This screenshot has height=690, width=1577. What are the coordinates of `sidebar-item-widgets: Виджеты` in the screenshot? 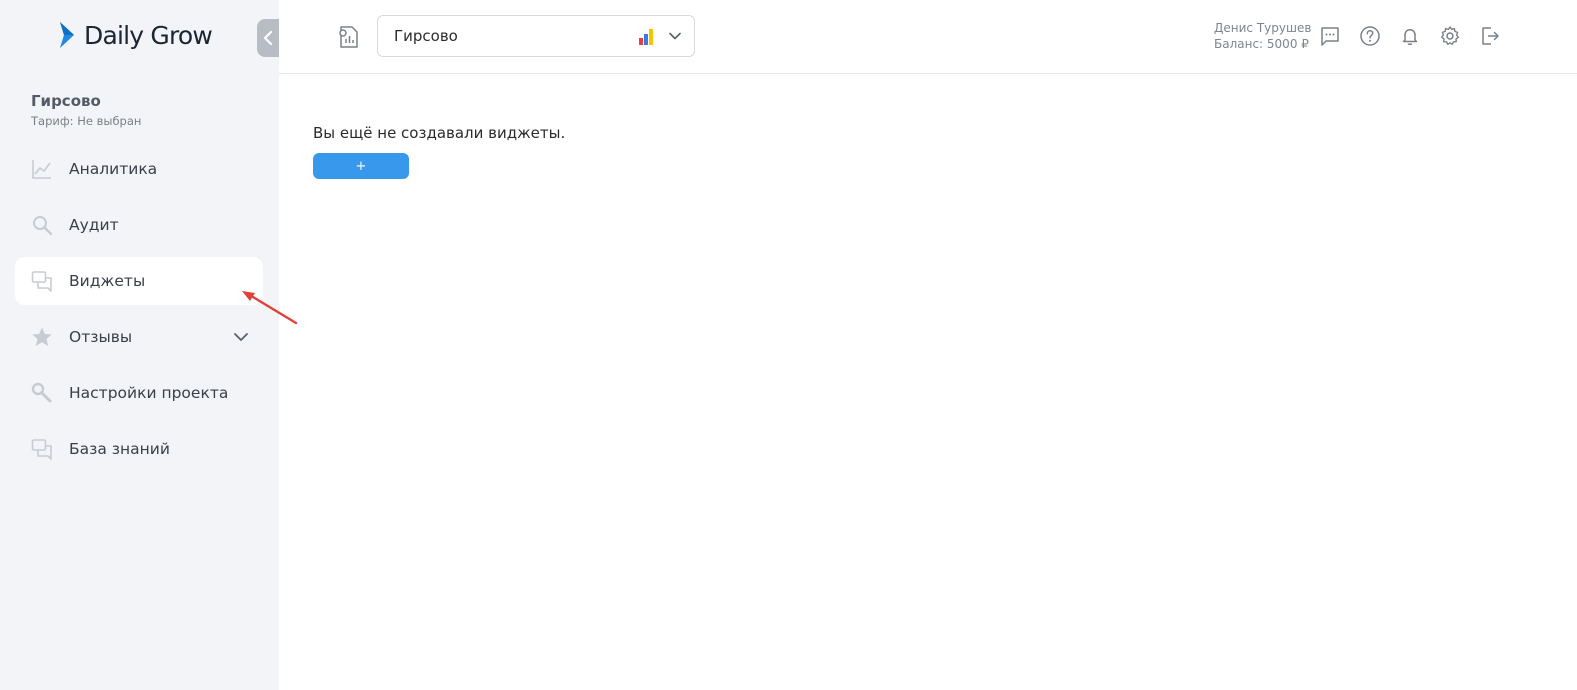 It's located at (139, 281).